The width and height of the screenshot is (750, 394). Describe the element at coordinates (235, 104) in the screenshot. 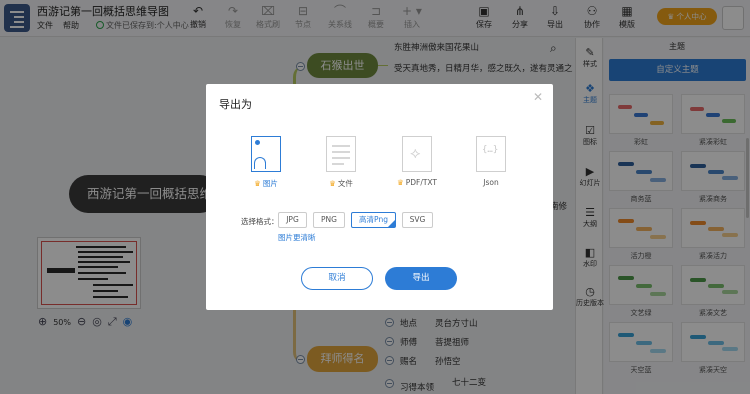

I see `dialog-title: 导出为` at that location.